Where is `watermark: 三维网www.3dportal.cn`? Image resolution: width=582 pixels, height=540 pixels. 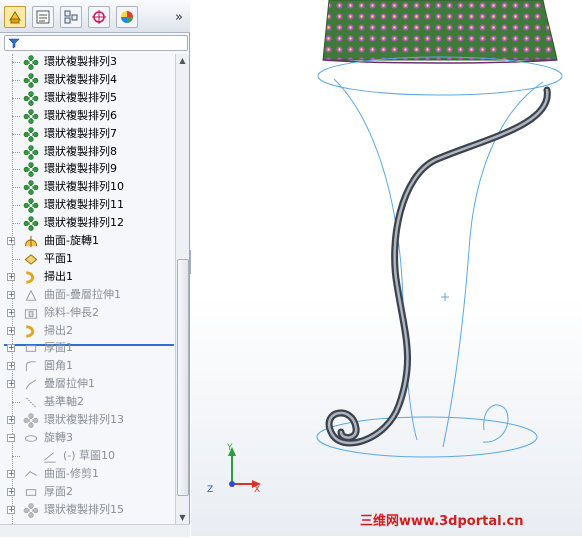 watermark: 三维网www.3dportal.cn is located at coordinates (442, 521).